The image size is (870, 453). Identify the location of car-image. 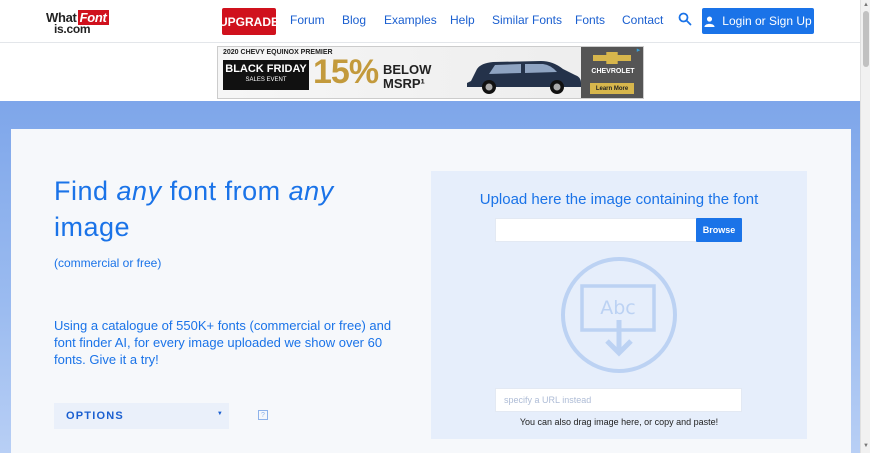
(524, 77).